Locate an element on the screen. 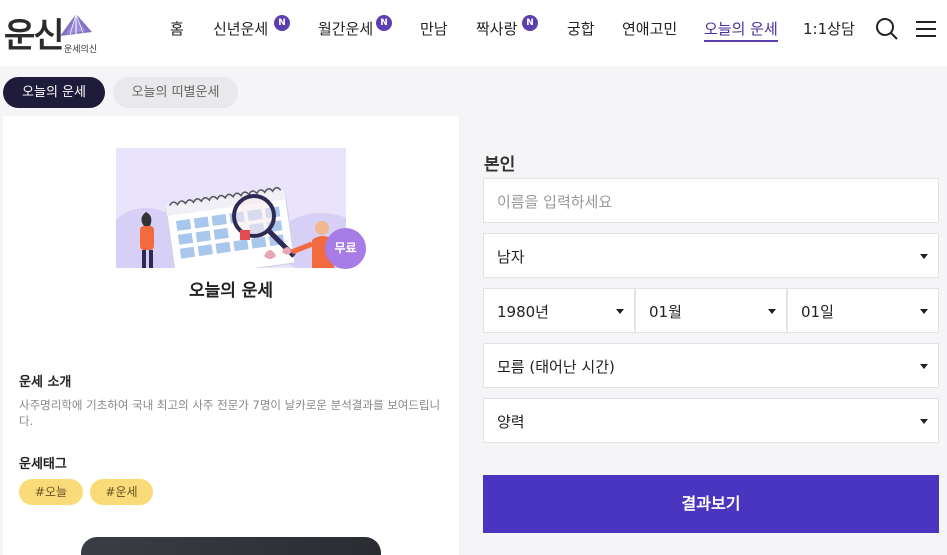  card-title: 오늘의 운세 is located at coordinates (231, 291).